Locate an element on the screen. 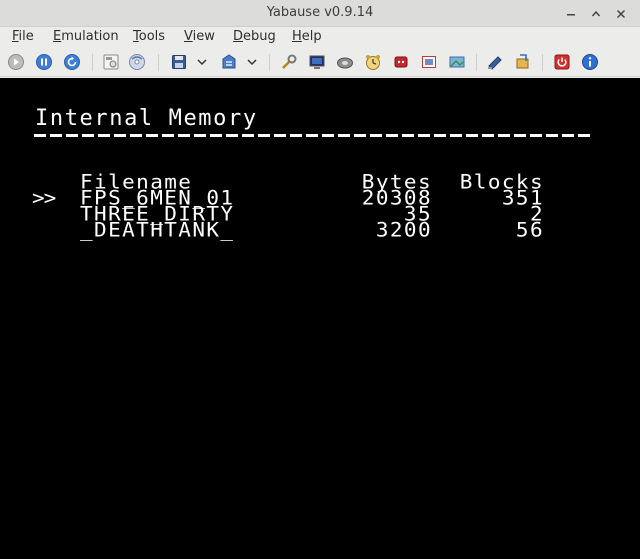  screenshot-icon is located at coordinates (457, 62).